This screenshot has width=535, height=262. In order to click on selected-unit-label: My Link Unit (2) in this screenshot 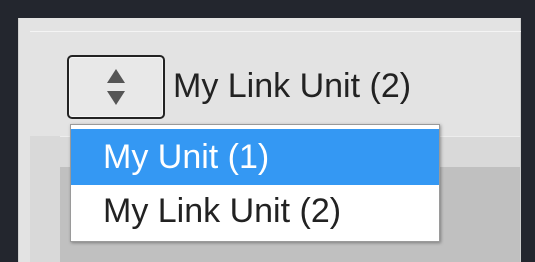, I will do `click(292, 86)`.